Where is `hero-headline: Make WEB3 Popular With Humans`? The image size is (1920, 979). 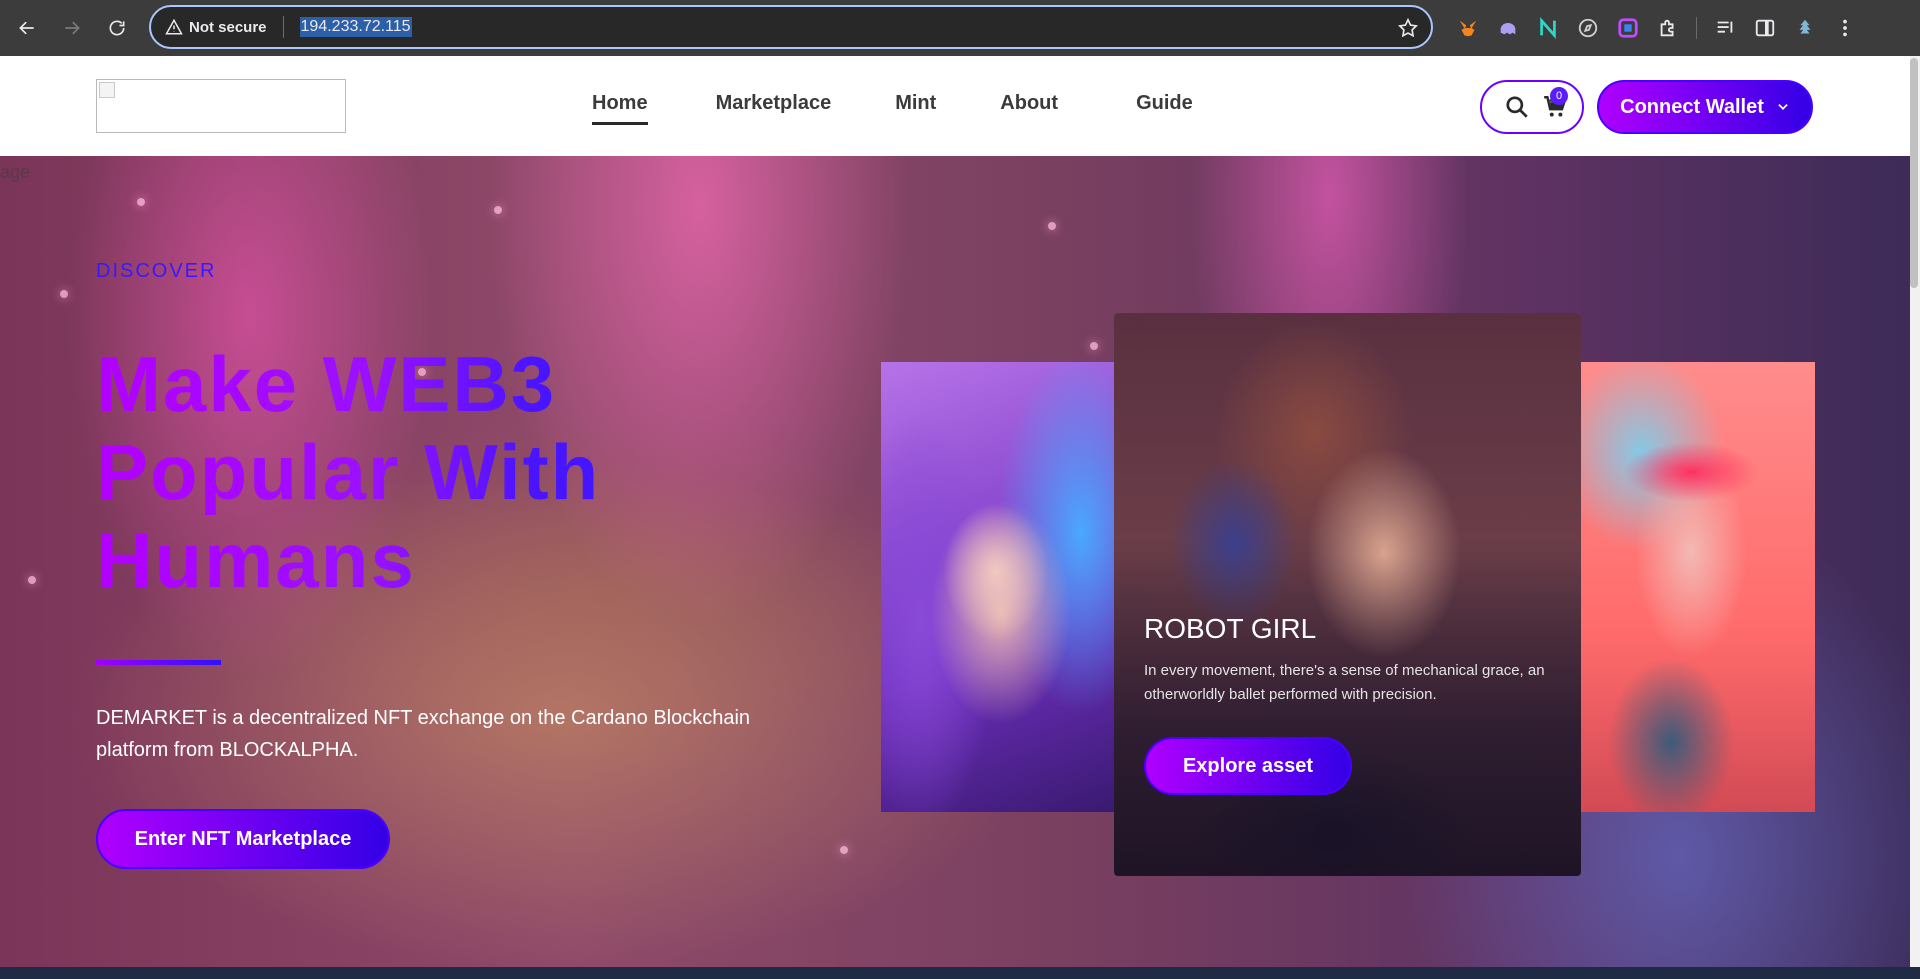 hero-headline: Make WEB3 Popular With Humans is located at coordinates (406, 472).